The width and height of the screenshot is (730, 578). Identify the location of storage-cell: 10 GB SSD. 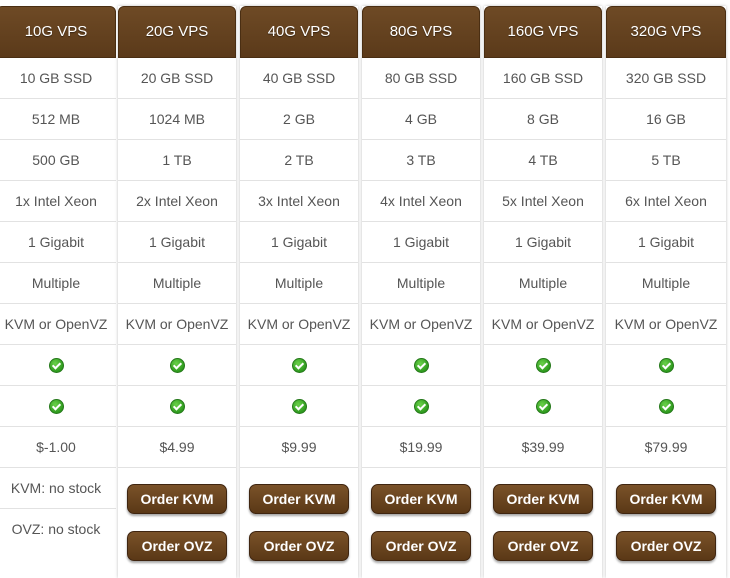
(58, 78).